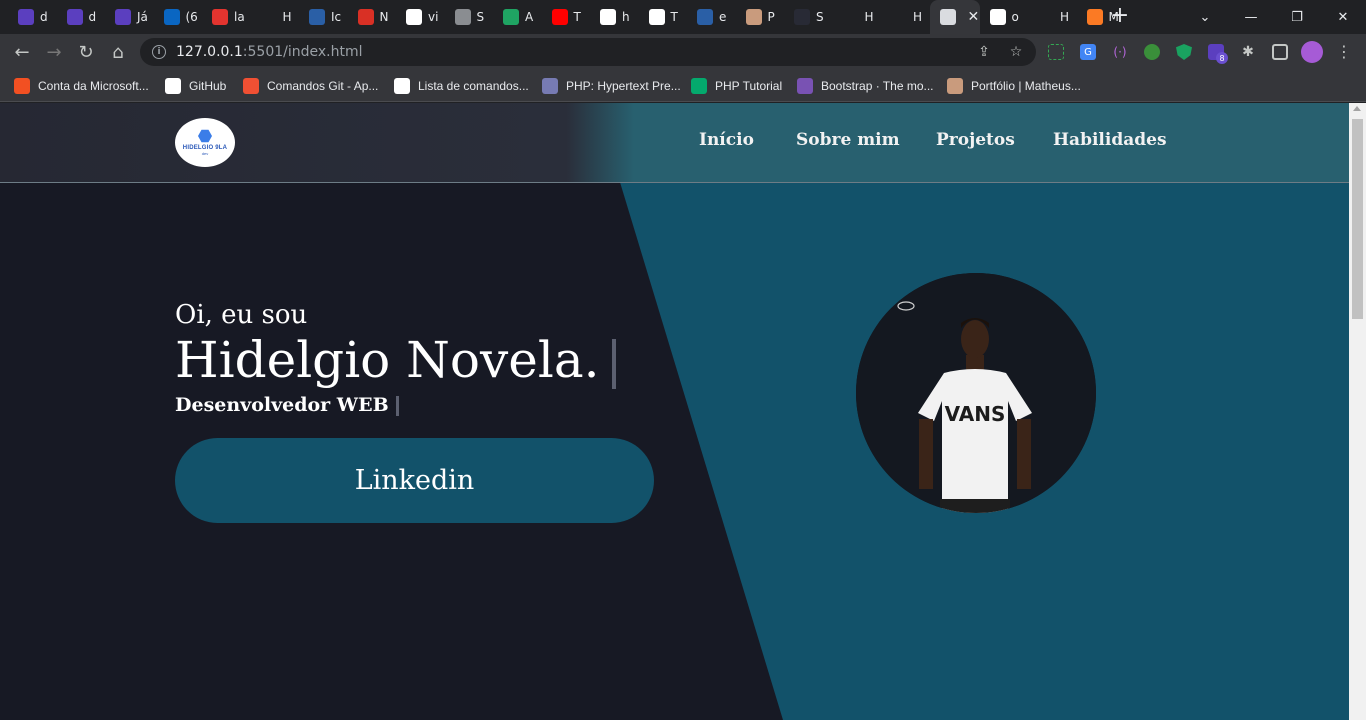 The image size is (1366, 720). Describe the element at coordinates (1184, 52) in the screenshot. I see `shield-extension-icon` at that location.